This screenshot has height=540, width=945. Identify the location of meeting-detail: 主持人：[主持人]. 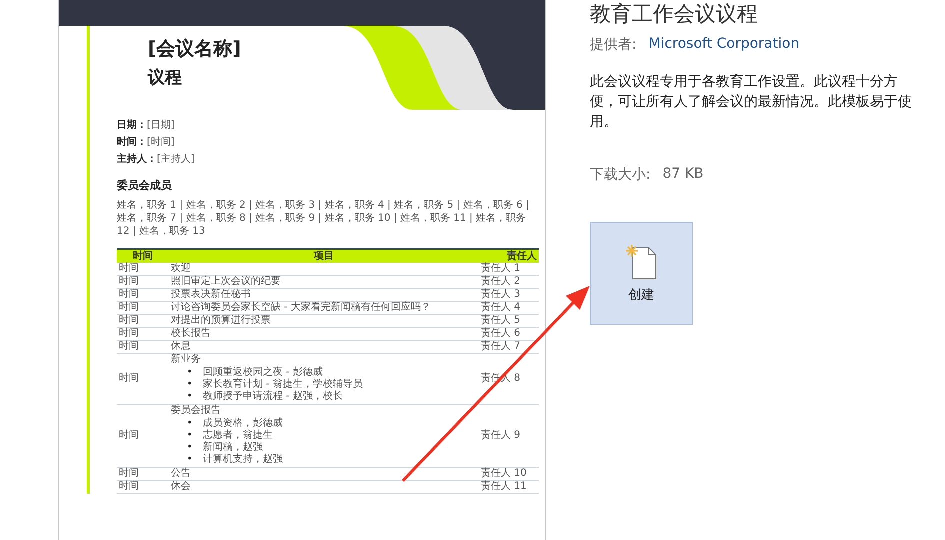
(156, 159).